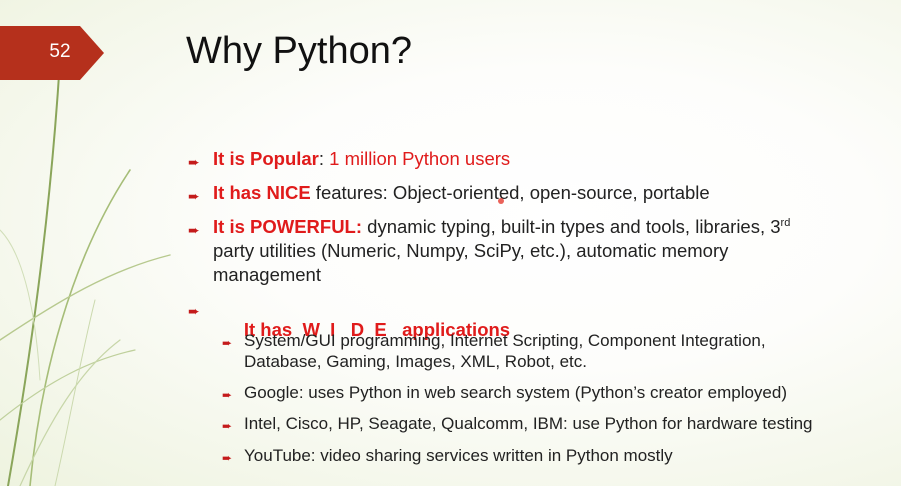 This screenshot has width=901, height=486. Describe the element at coordinates (501, 201) in the screenshot. I see `pointer-dot` at that location.